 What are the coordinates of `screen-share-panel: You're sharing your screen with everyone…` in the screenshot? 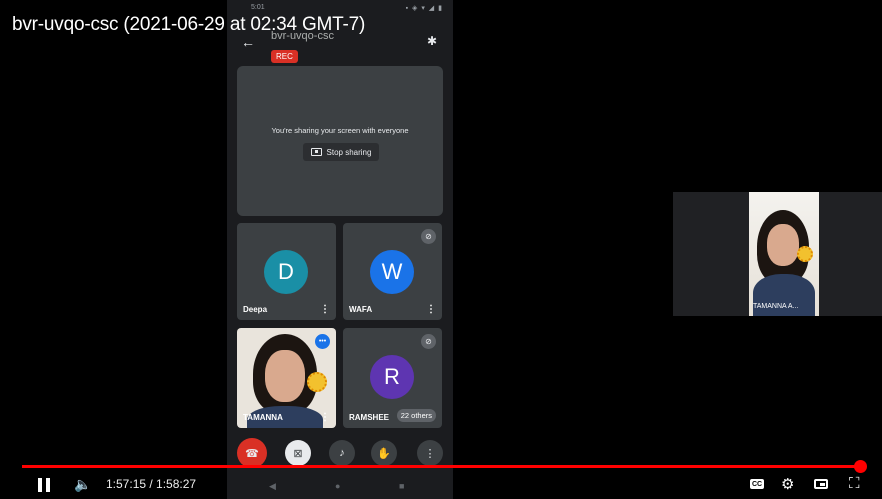 It's located at (340, 141).